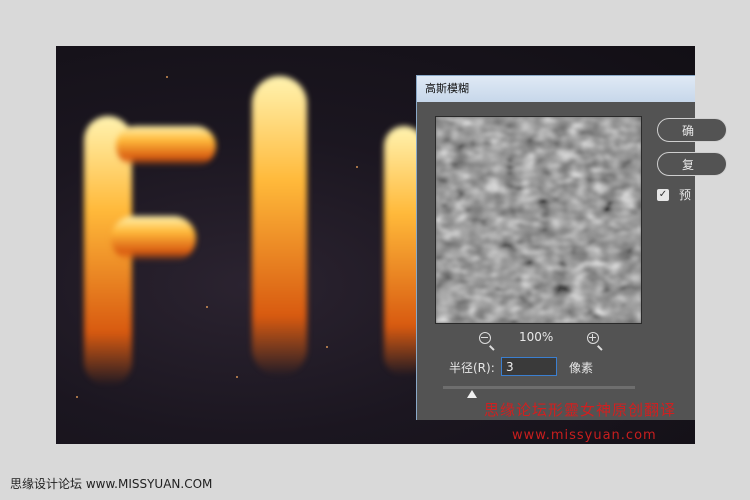 The width and height of the screenshot is (750, 500). What do you see at coordinates (593, 338) in the screenshot?
I see `zoom-in-icon` at bounding box center [593, 338].